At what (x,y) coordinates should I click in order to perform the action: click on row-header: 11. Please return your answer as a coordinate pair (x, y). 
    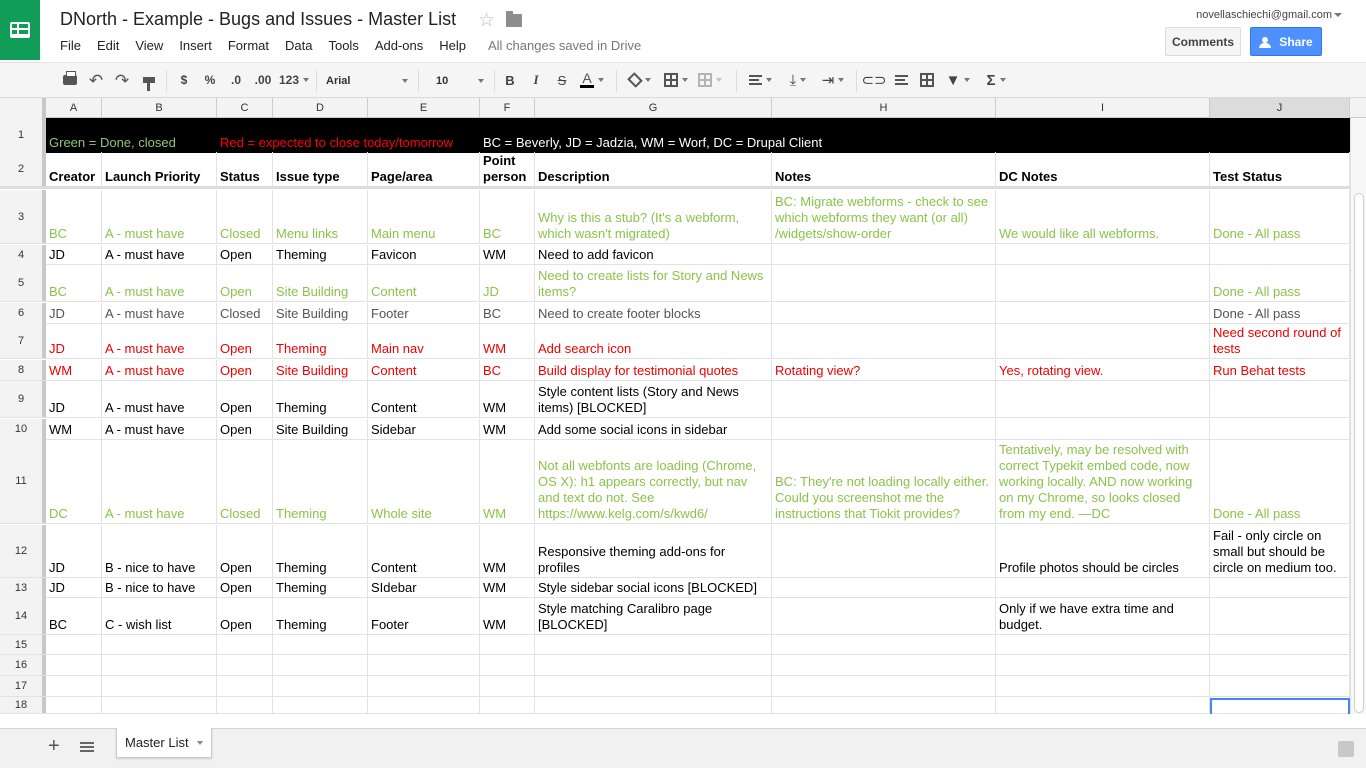
    Looking at the image, I should click on (23, 481).